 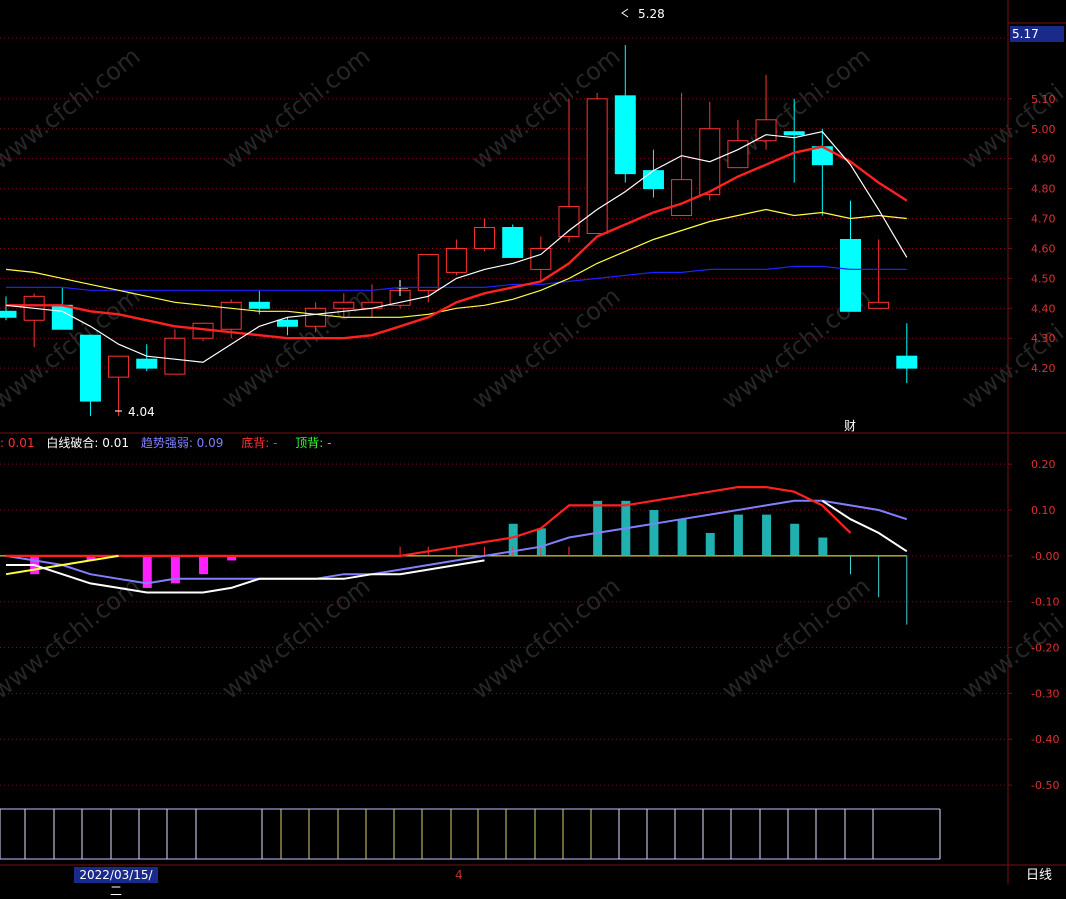 I want to click on volume-strip, so click(x=470, y=834).